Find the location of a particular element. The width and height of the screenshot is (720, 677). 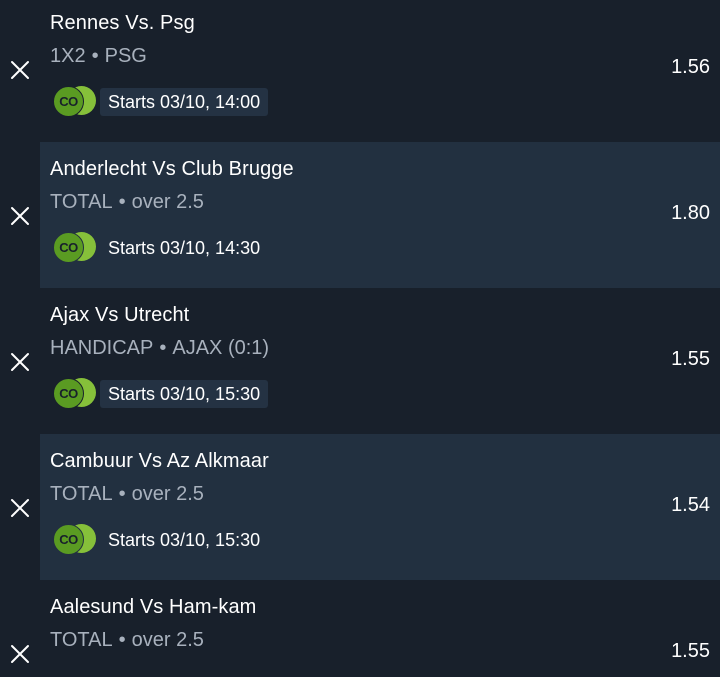

bet-row: Aalesund Vs Ham-kam TOTAL • over 2.5 1.55 is located at coordinates (360, 628).